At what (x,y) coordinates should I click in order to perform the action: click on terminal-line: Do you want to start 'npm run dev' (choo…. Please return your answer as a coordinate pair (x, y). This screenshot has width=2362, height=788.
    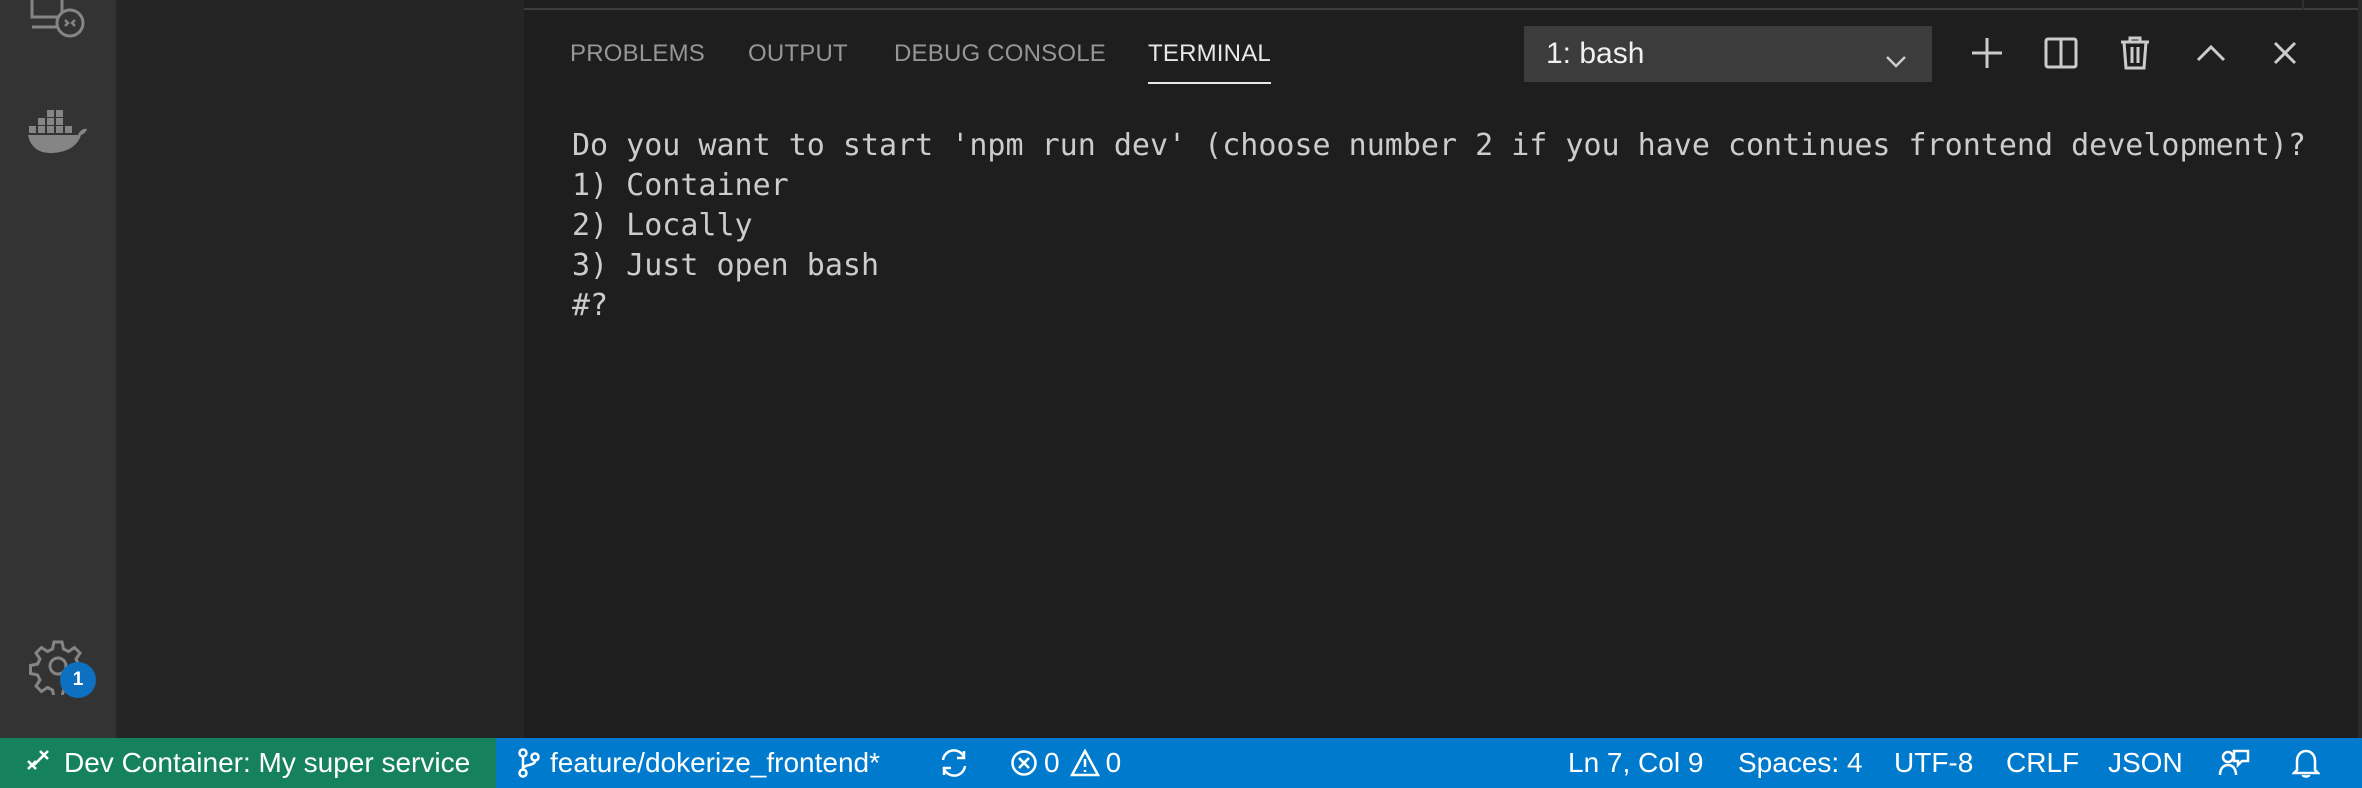
    Looking at the image, I should click on (1439, 145).